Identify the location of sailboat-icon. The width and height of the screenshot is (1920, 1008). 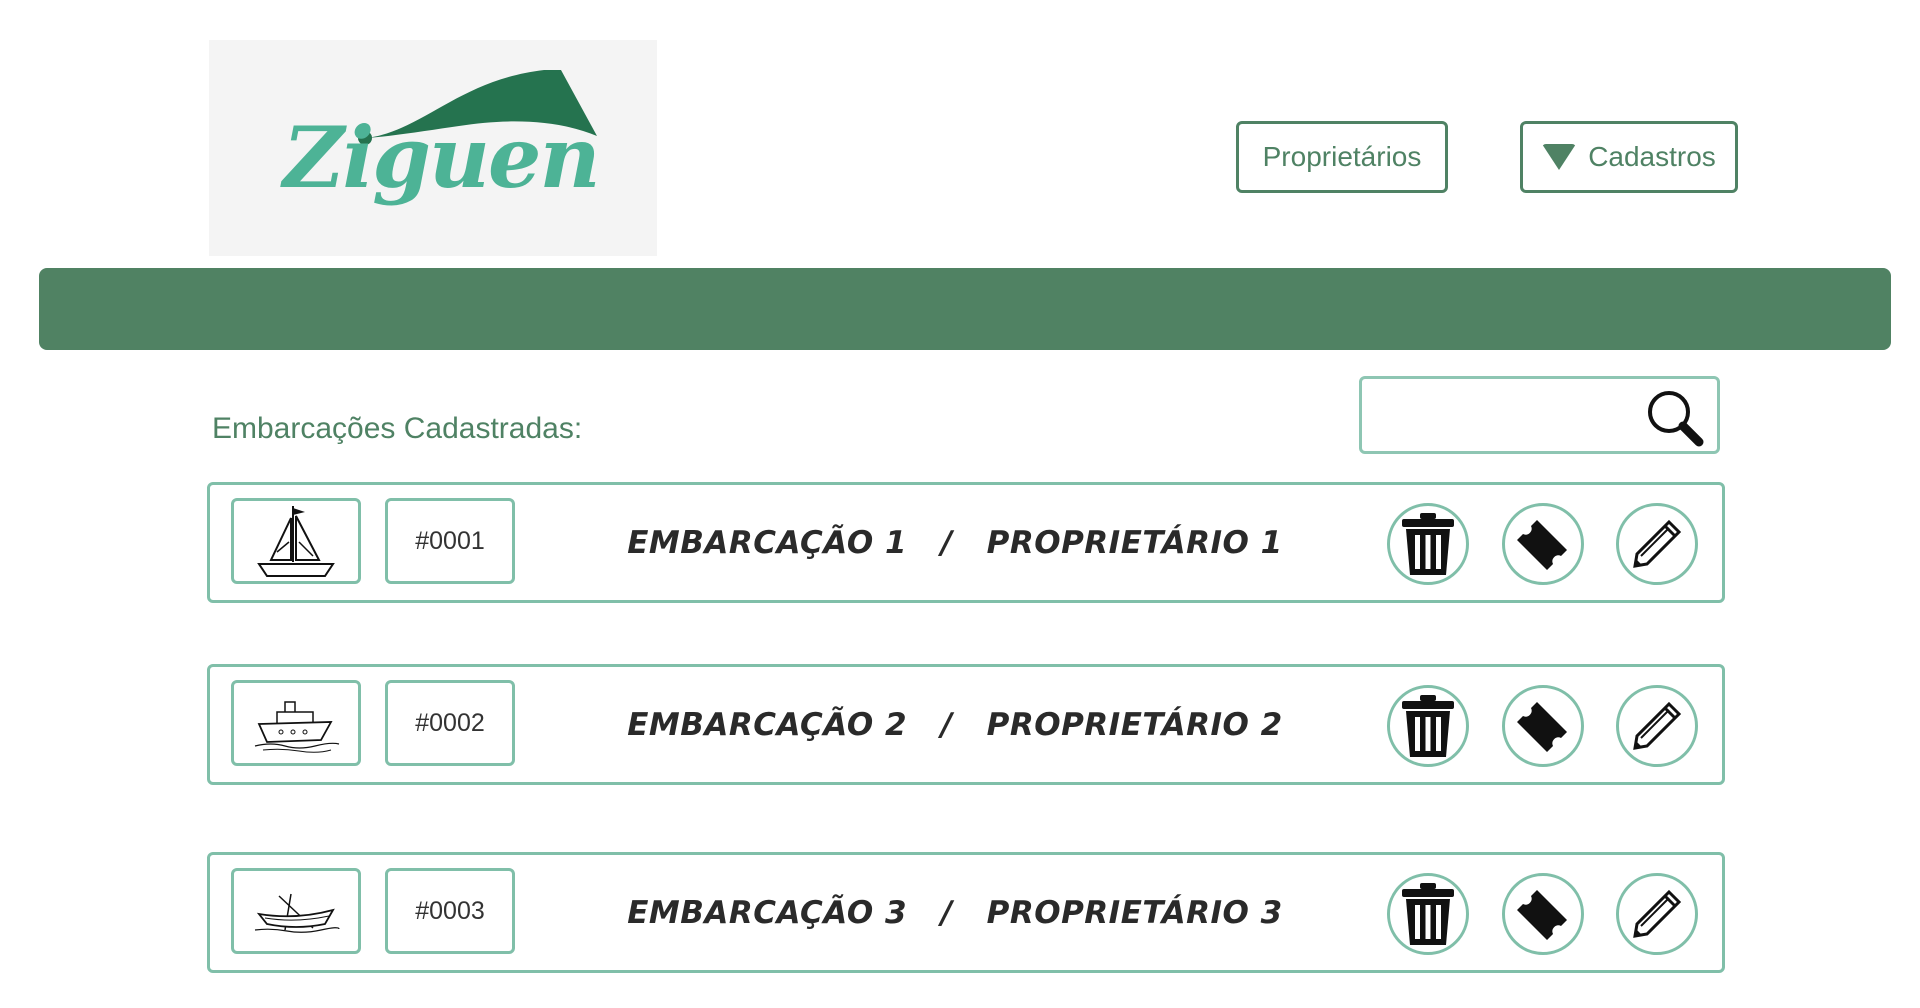
(296, 541).